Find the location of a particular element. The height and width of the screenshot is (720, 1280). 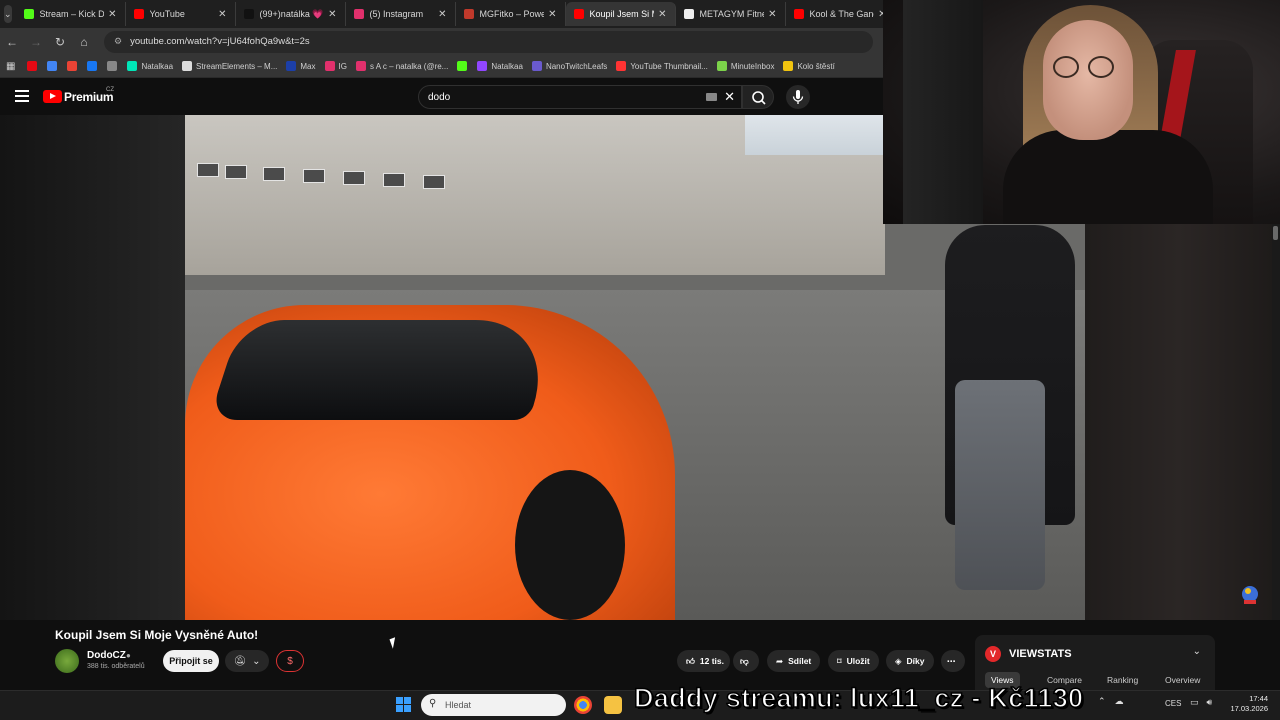

tab-title: Stream – Kick Dash is located at coordinates (72, 14).